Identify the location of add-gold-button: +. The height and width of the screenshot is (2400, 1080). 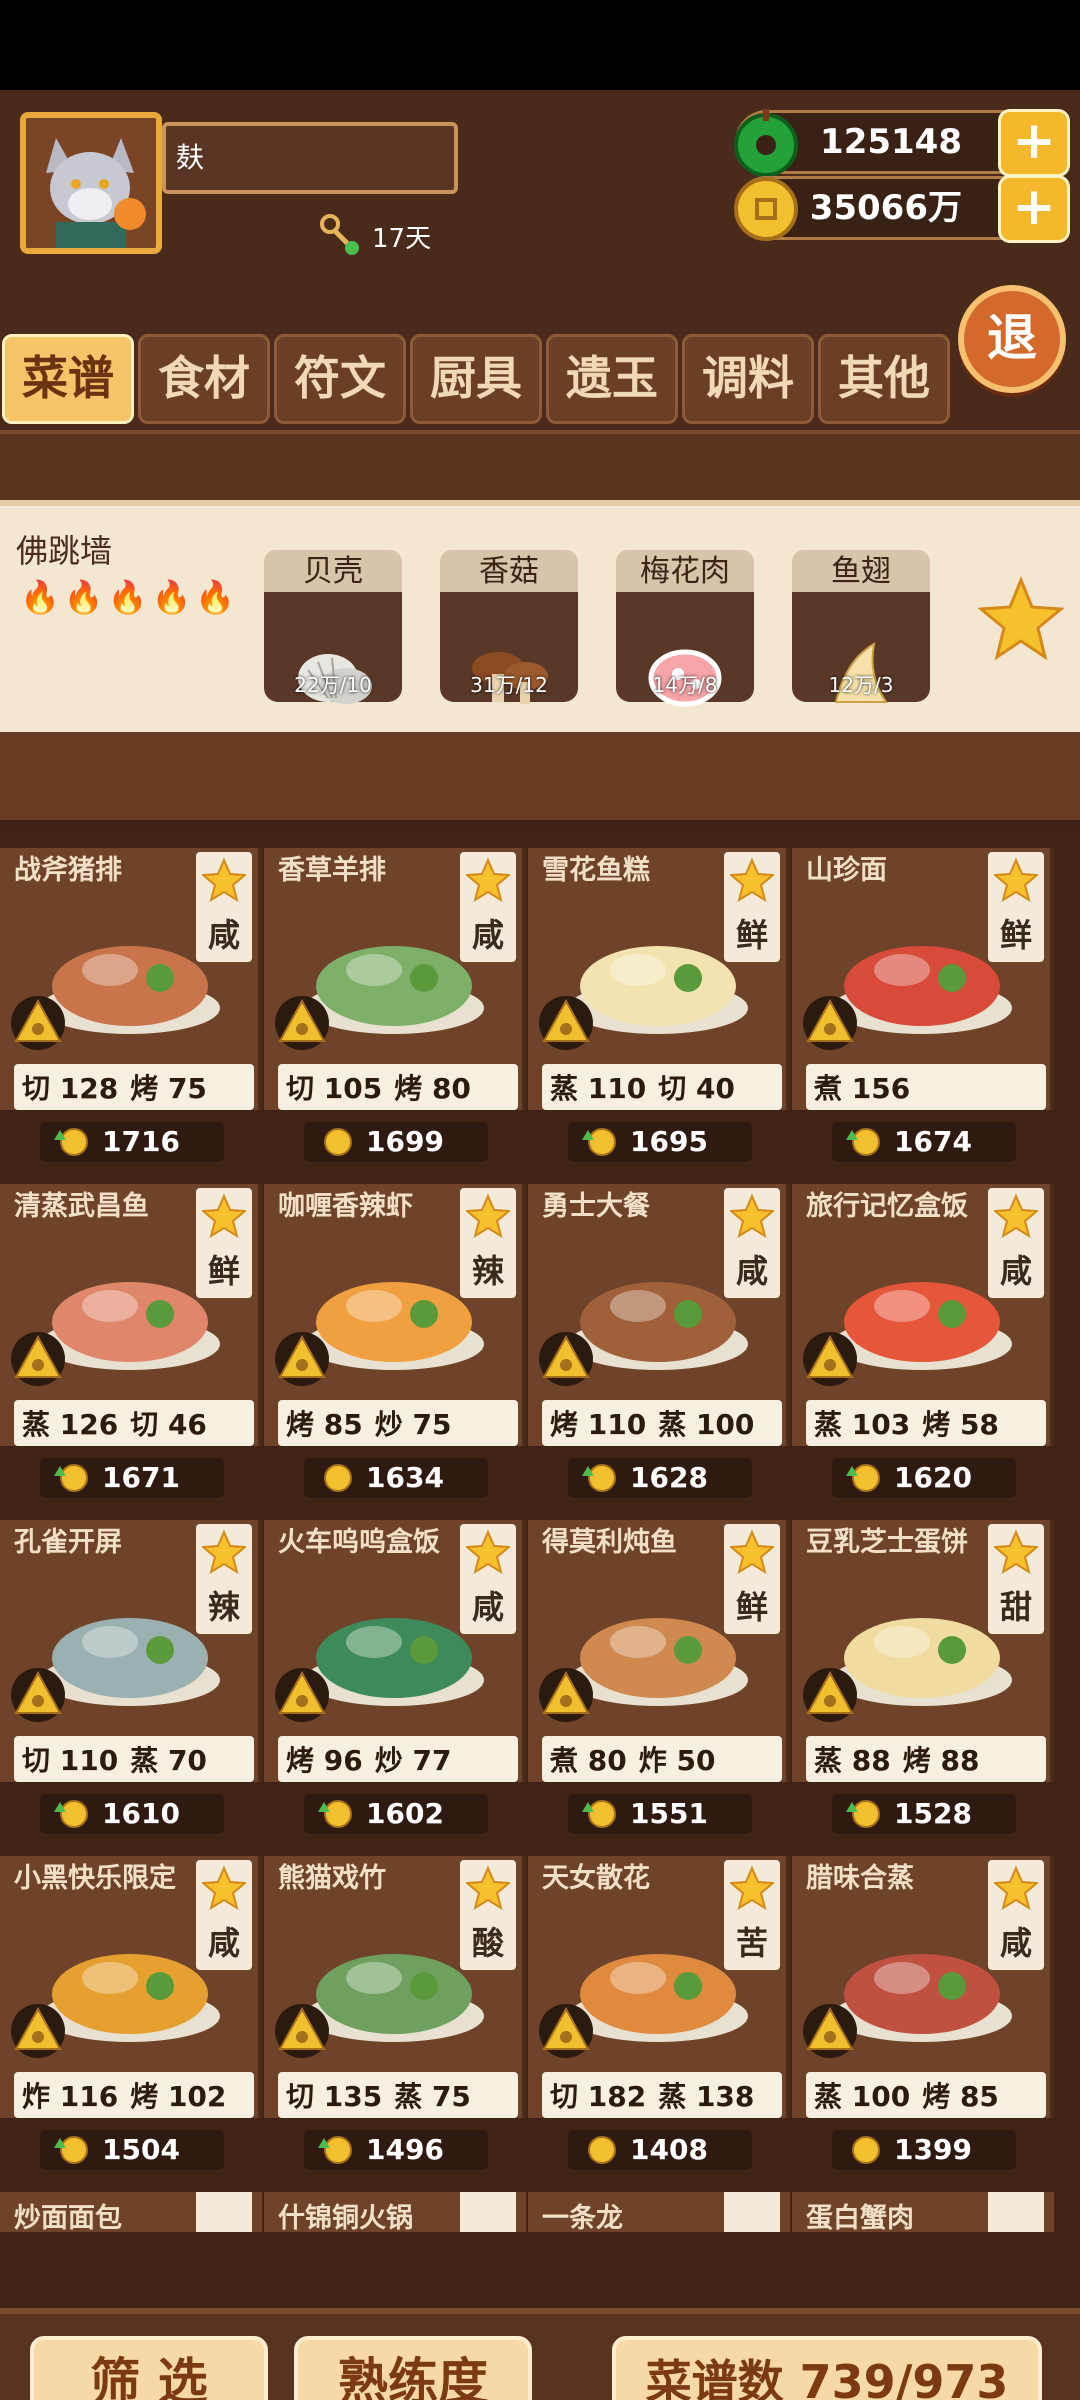
(1034, 209).